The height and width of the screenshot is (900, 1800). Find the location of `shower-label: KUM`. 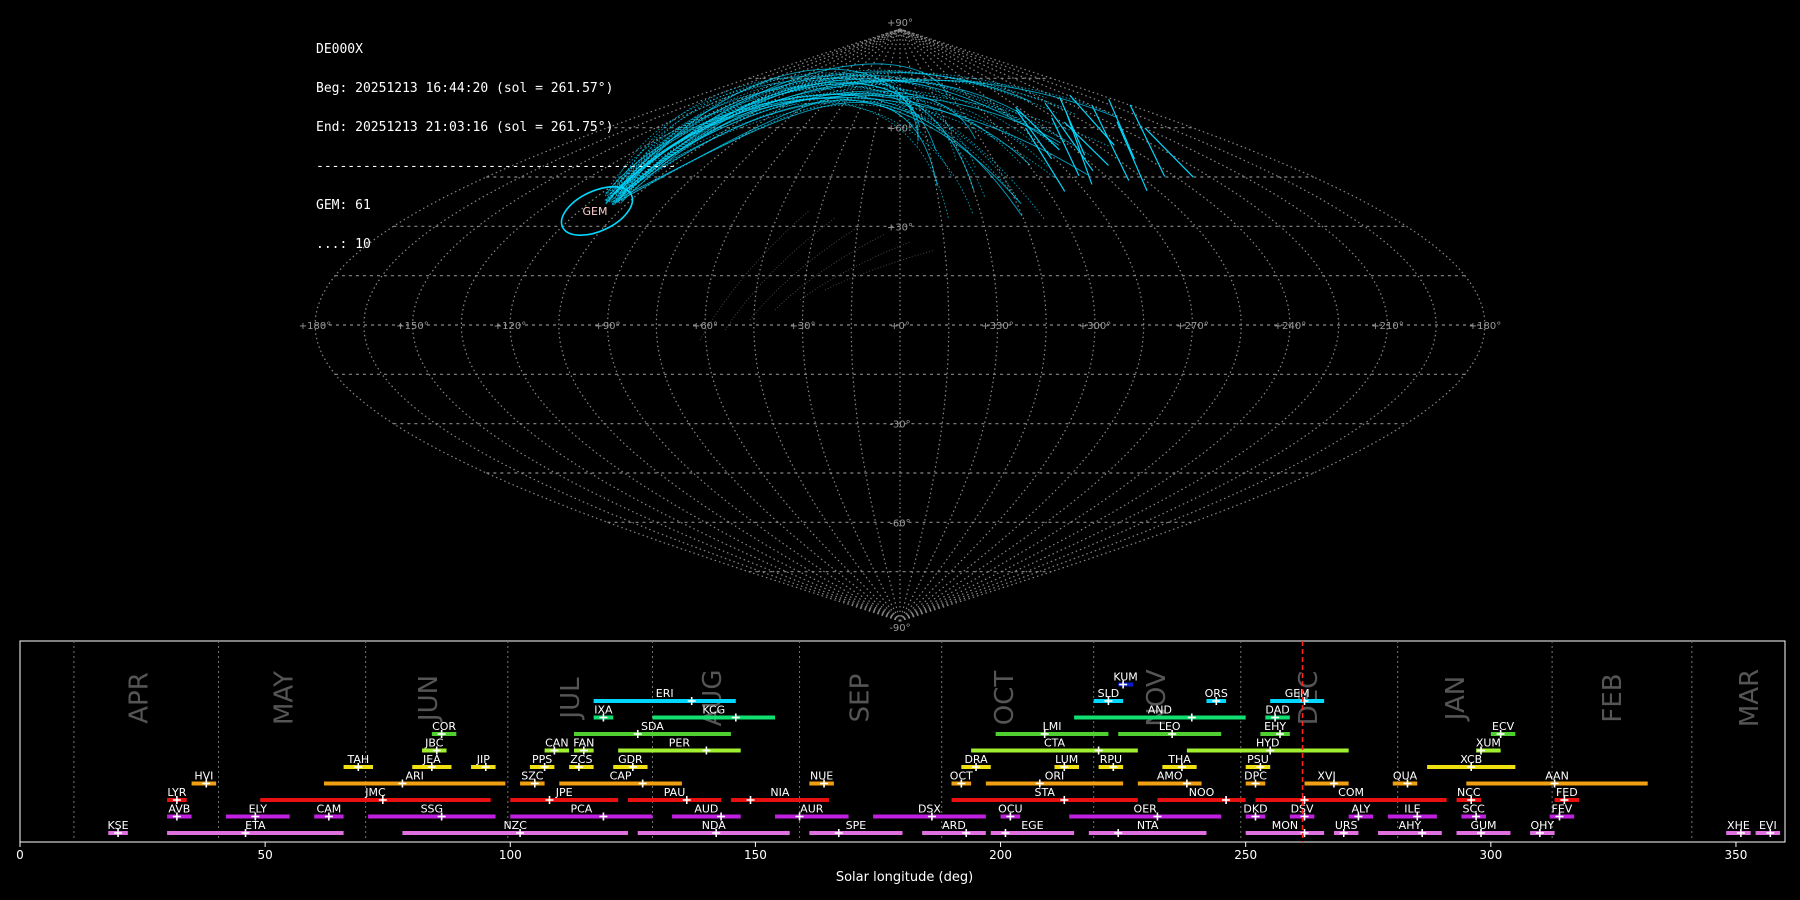

shower-label: KUM is located at coordinates (1125, 677).